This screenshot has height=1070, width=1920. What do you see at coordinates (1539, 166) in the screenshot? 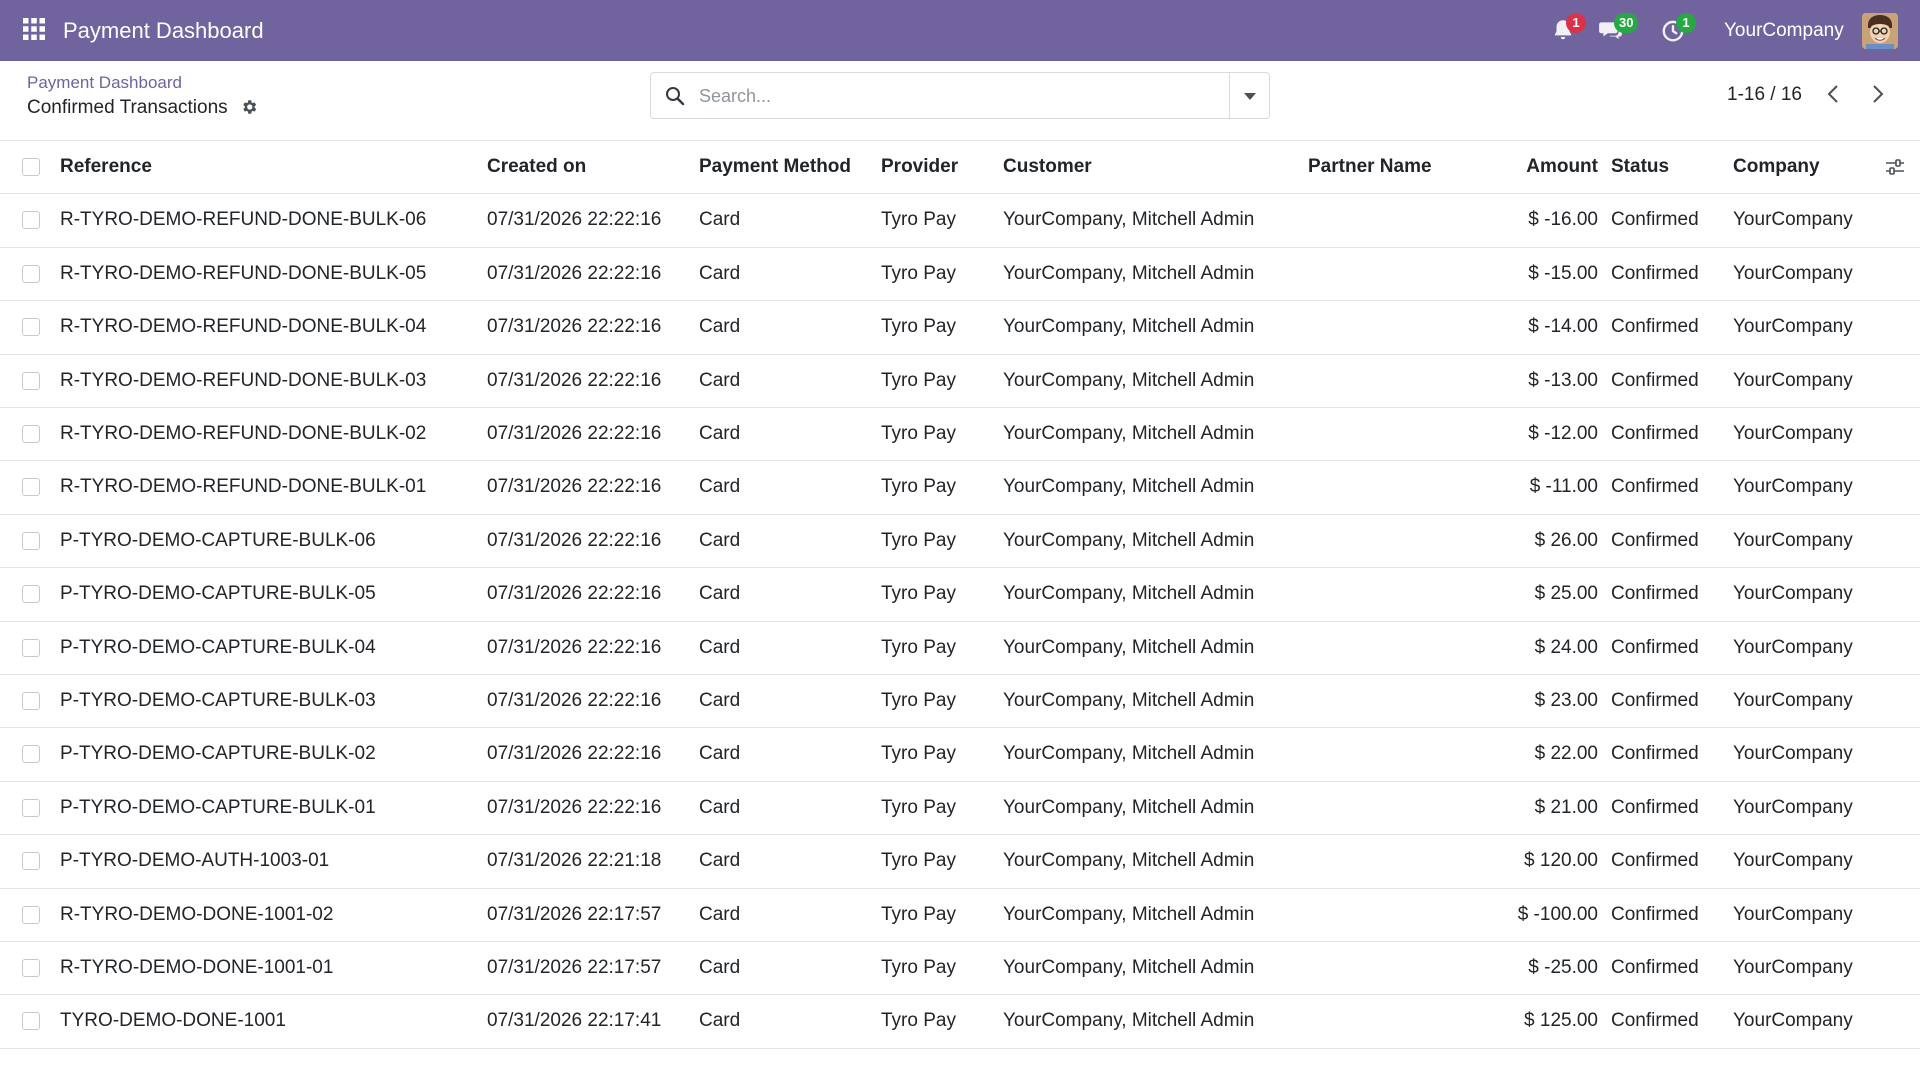
I see `col-header-amount: Amount` at bounding box center [1539, 166].